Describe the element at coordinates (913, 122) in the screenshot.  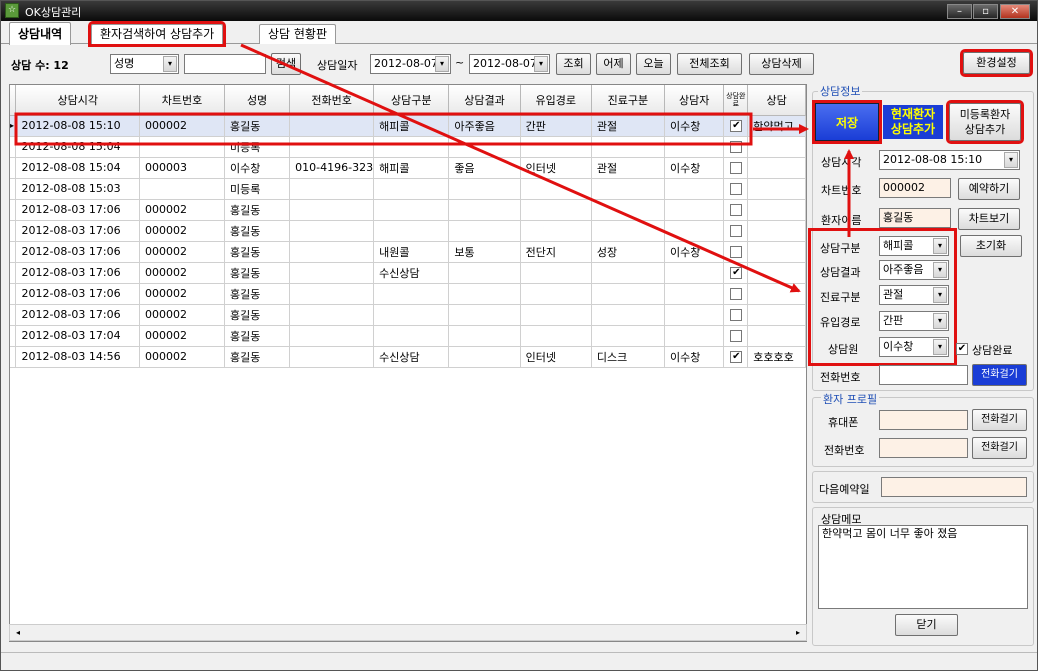
I see `current-patient-add-button: 현재환자 상담추가` at that location.